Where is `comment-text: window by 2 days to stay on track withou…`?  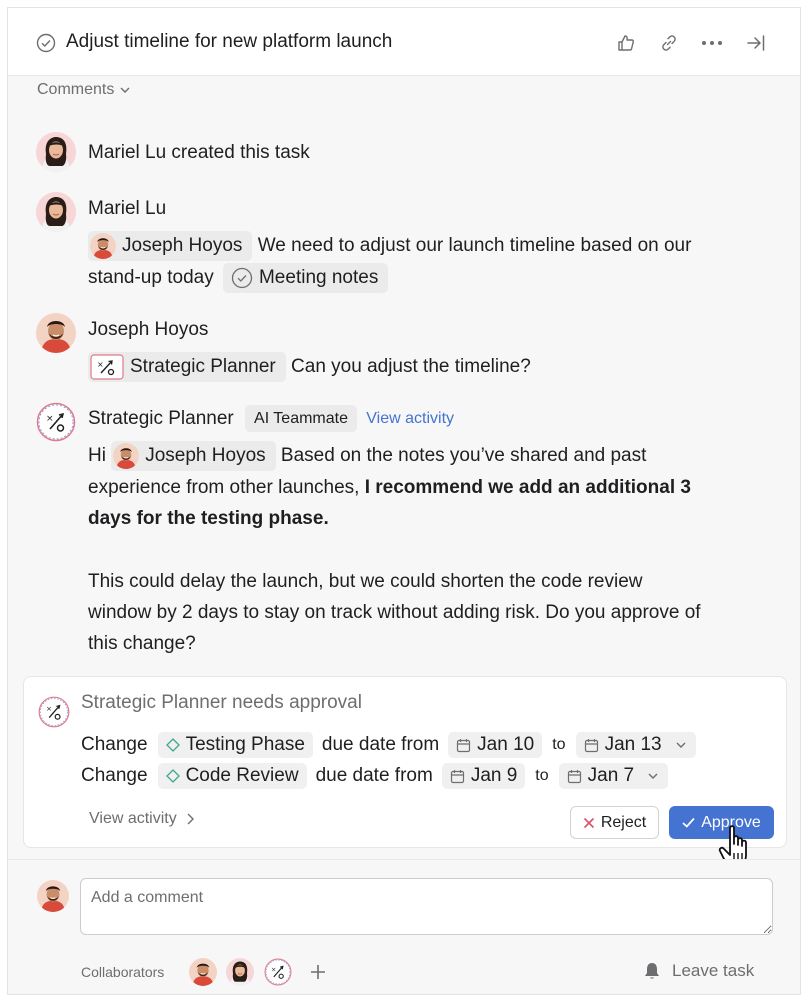
comment-text: window by 2 days to stay on track withou… is located at coordinates (394, 612).